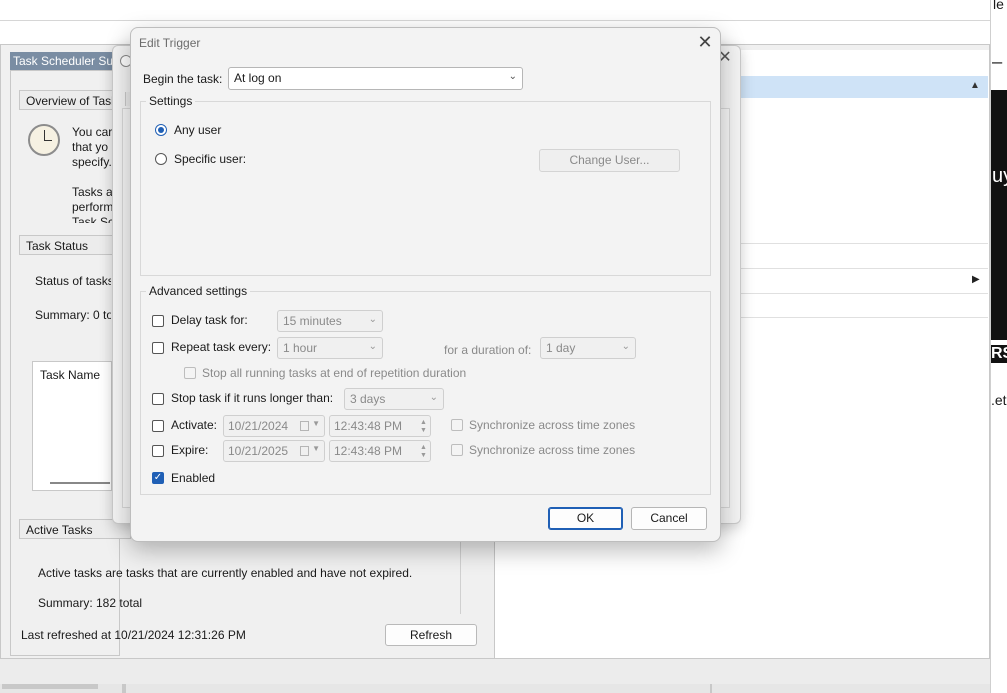 This screenshot has height=693, width=1007. What do you see at coordinates (495, 671) in the screenshot?
I see `status-bar` at bounding box center [495, 671].